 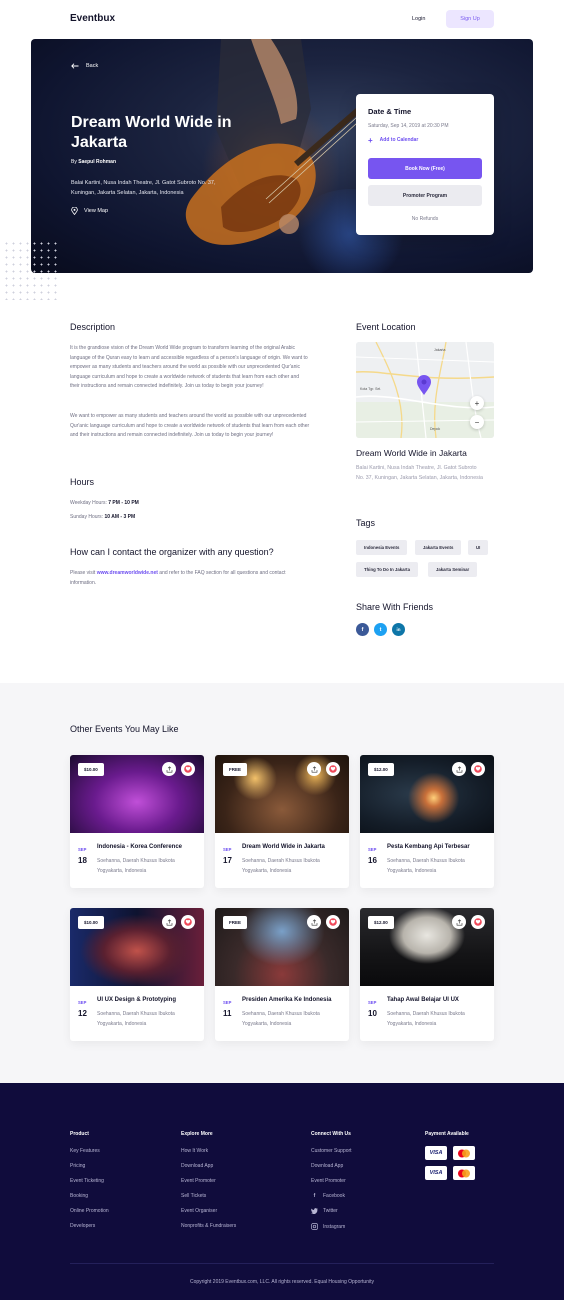 I want to click on event-title: Pesta Kembang Api Terbesar, so click(x=428, y=847).